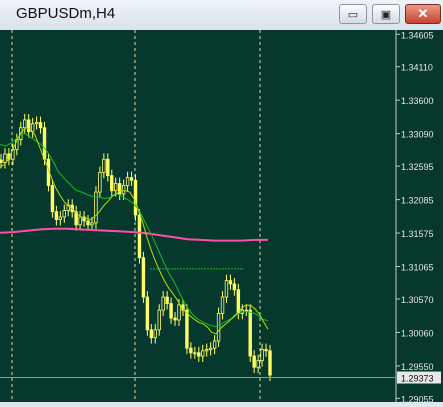 The width and height of the screenshot is (443, 407). I want to click on y-tick-label: 1.34605, so click(417, 35).